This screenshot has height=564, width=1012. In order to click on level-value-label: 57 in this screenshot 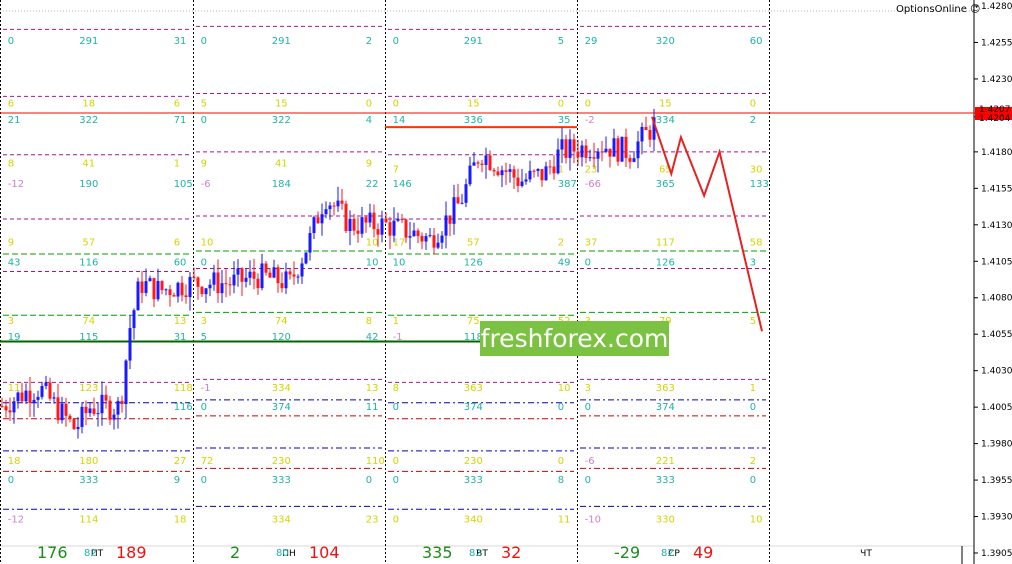, I will do `click(473, 242)`.